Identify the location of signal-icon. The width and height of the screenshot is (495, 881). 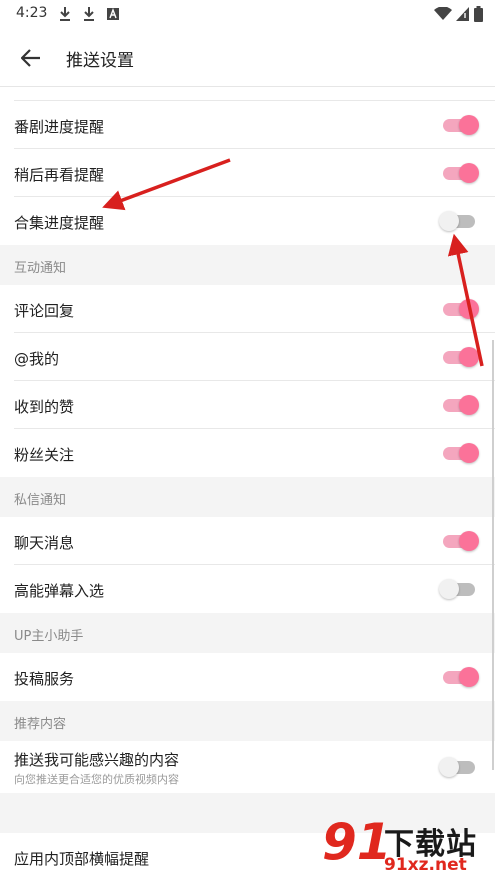
(462, 14).